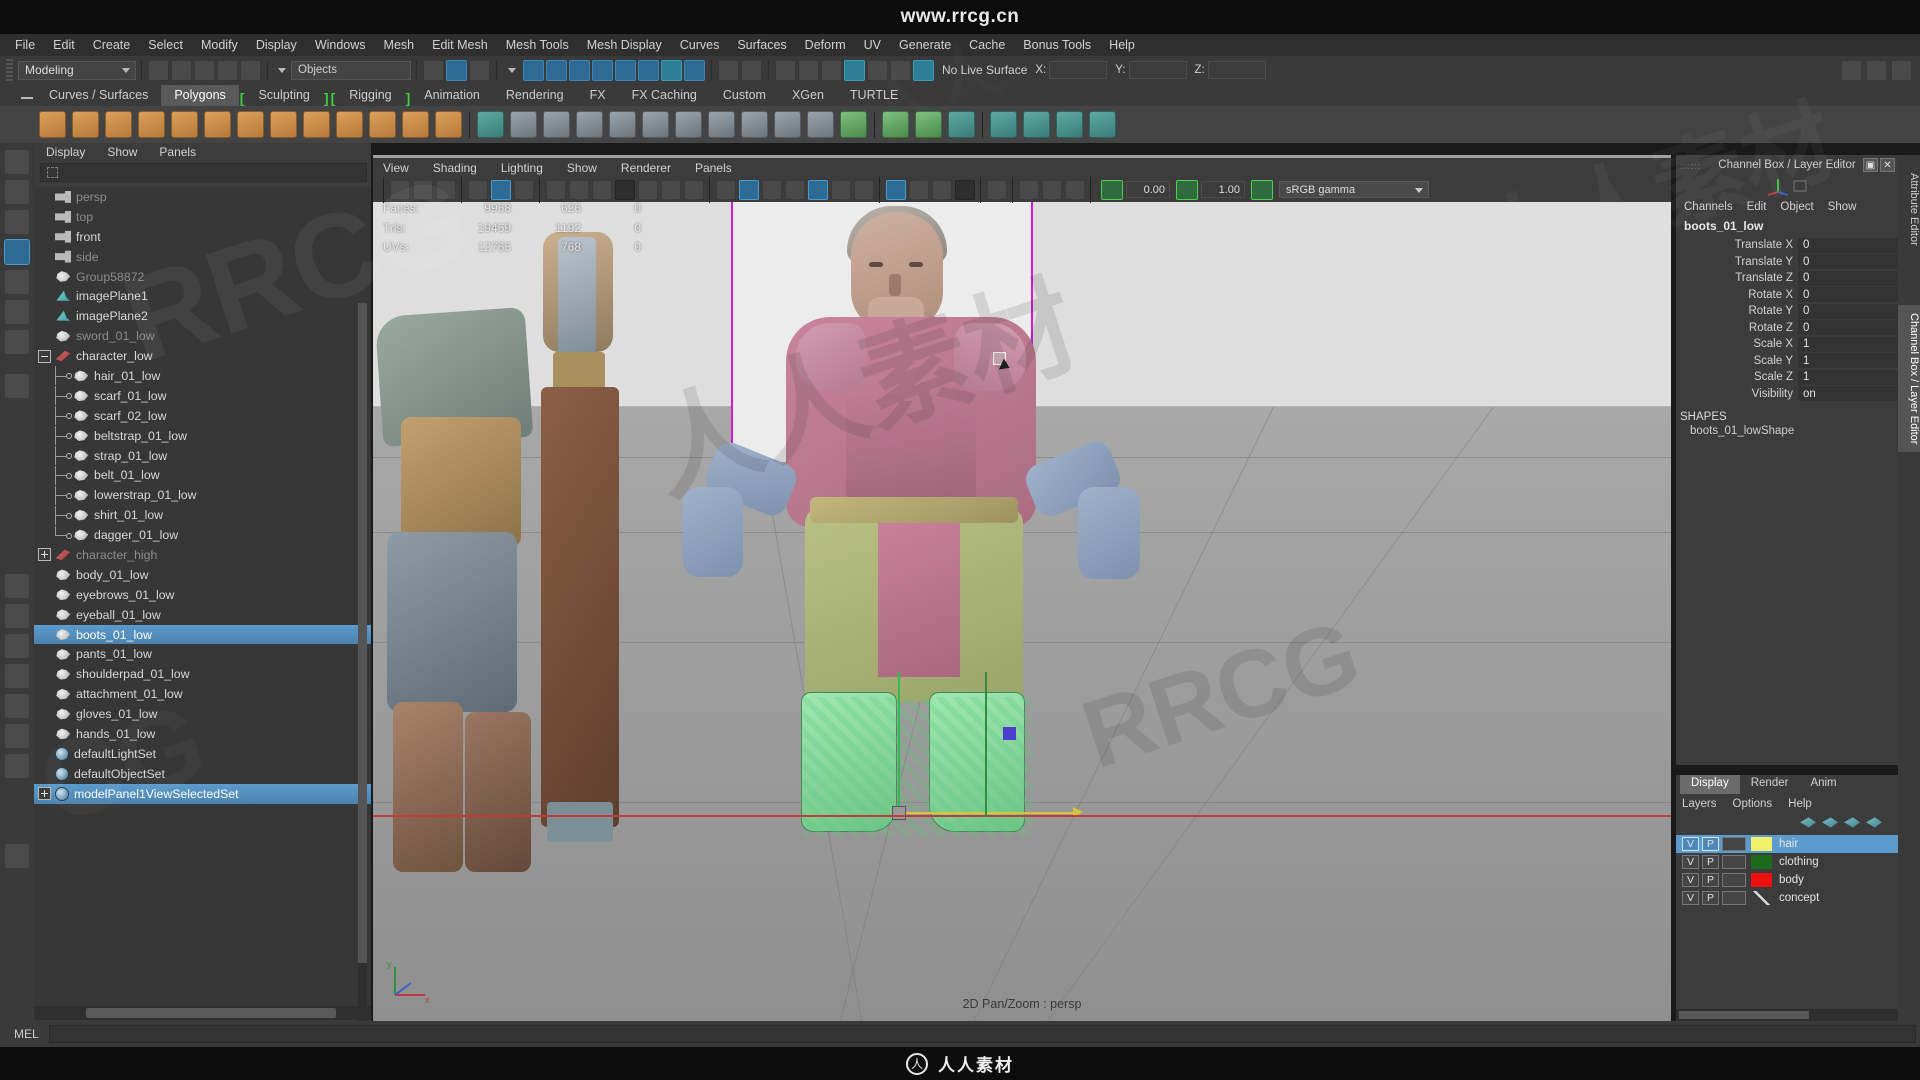 This screenshot has height=1080, width=1920. I want to click on command-line-input, so click(982, 1034).